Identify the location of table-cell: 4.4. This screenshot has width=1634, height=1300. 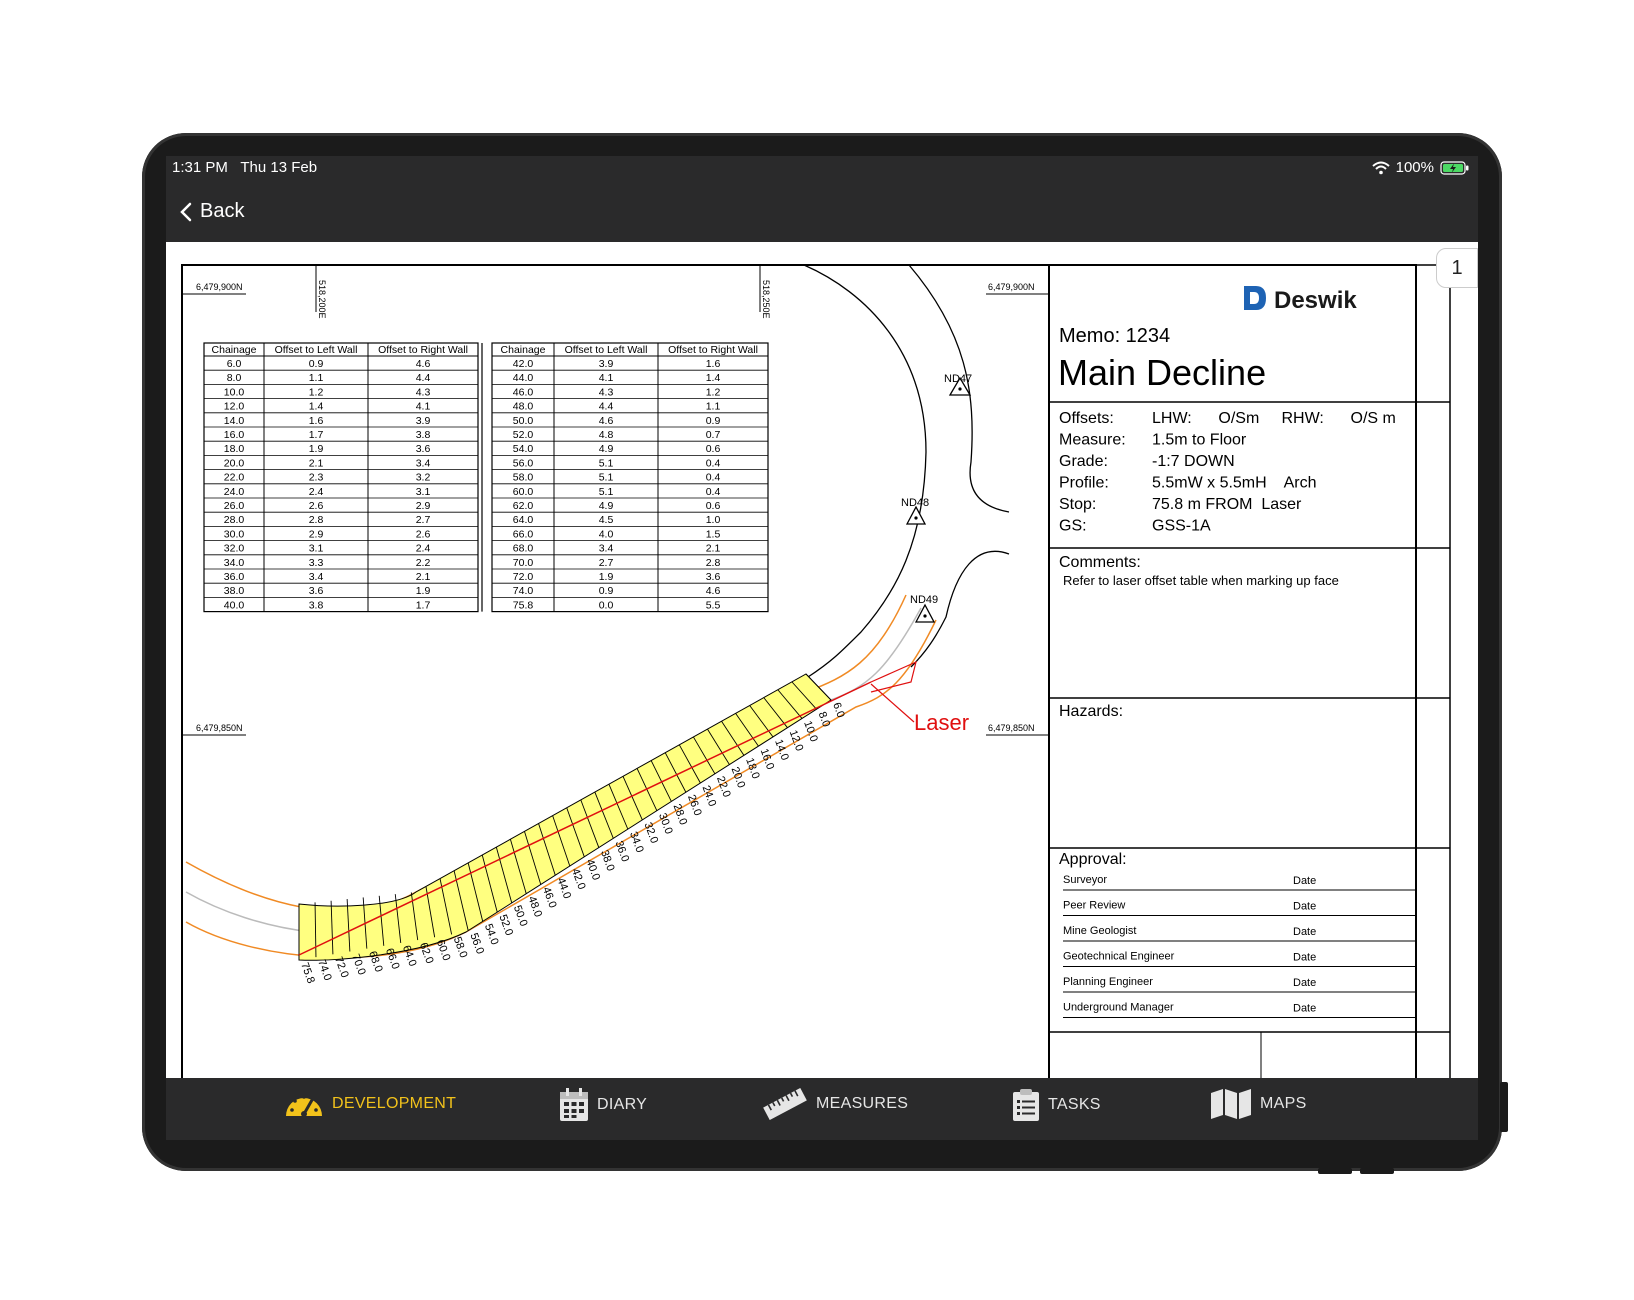
(423, 378).